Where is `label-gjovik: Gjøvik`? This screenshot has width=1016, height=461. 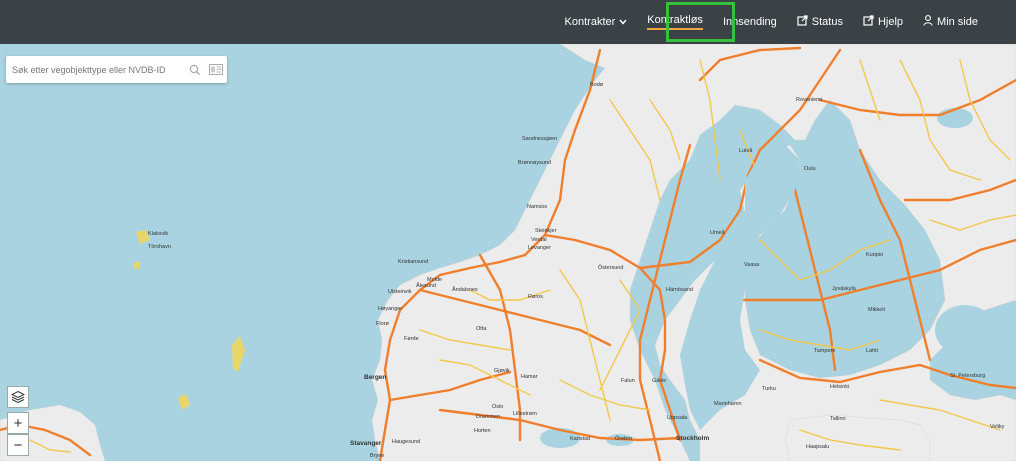 label-gjovik: Gjøvik is located at coordinates (502, 371).